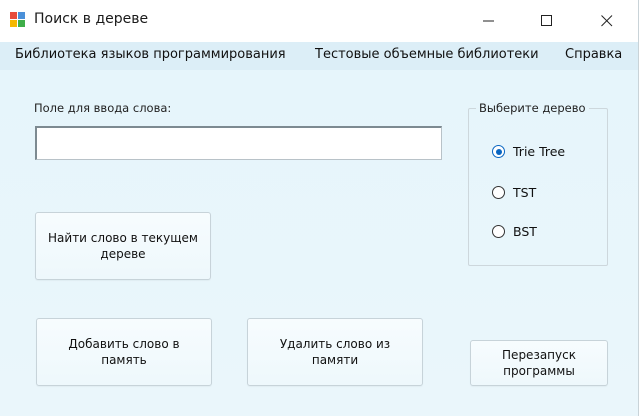 The image size is (639, 416). I want to click on minimize-button, so click(489, 21).